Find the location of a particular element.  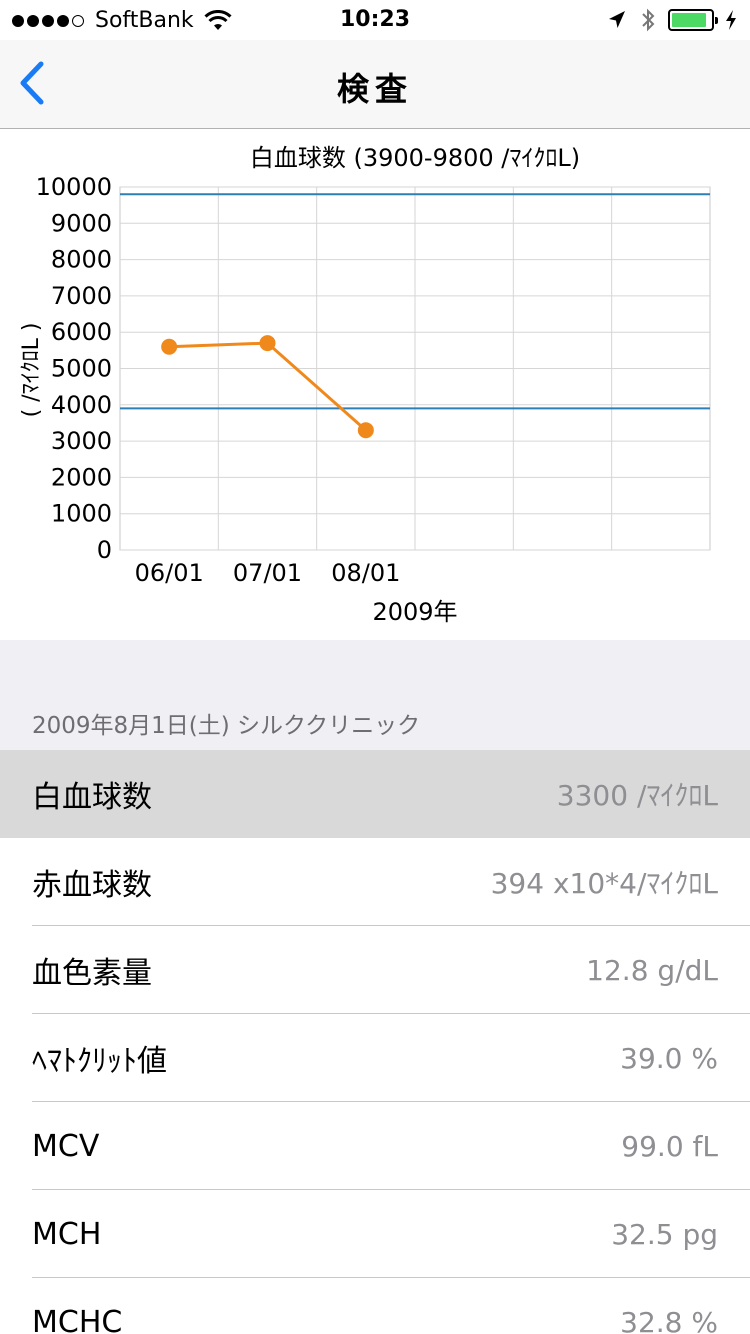

location-arrow-icon is located at coordinates (617, 19).